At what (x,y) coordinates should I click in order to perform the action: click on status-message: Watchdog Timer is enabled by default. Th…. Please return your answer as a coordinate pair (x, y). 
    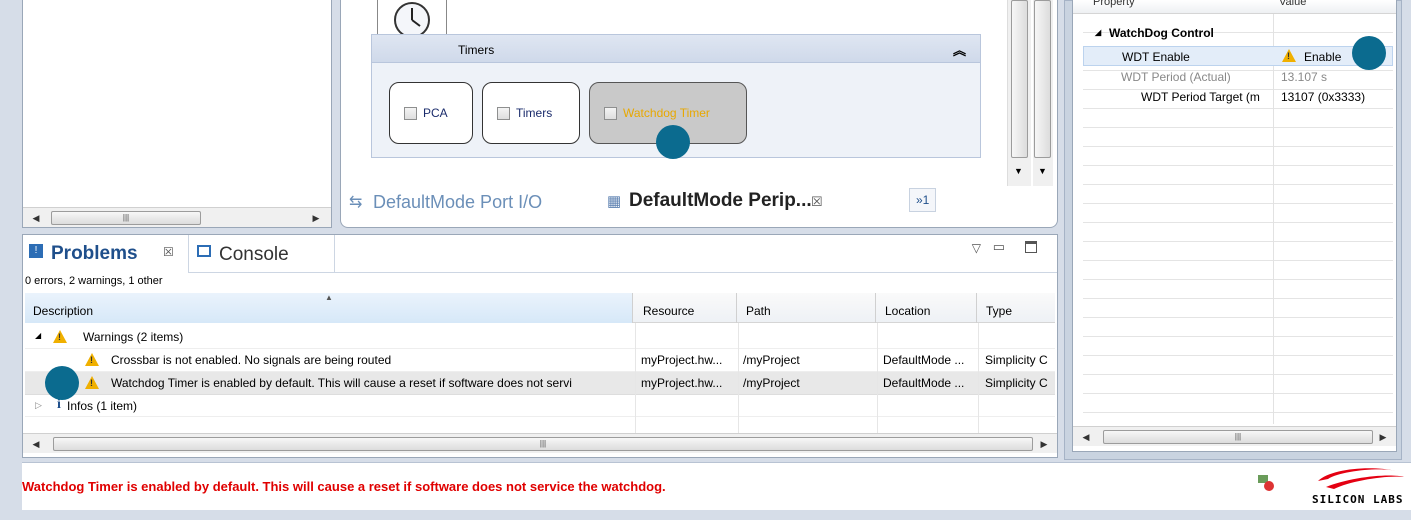
    Looking at the image, I should click on (344, 486).